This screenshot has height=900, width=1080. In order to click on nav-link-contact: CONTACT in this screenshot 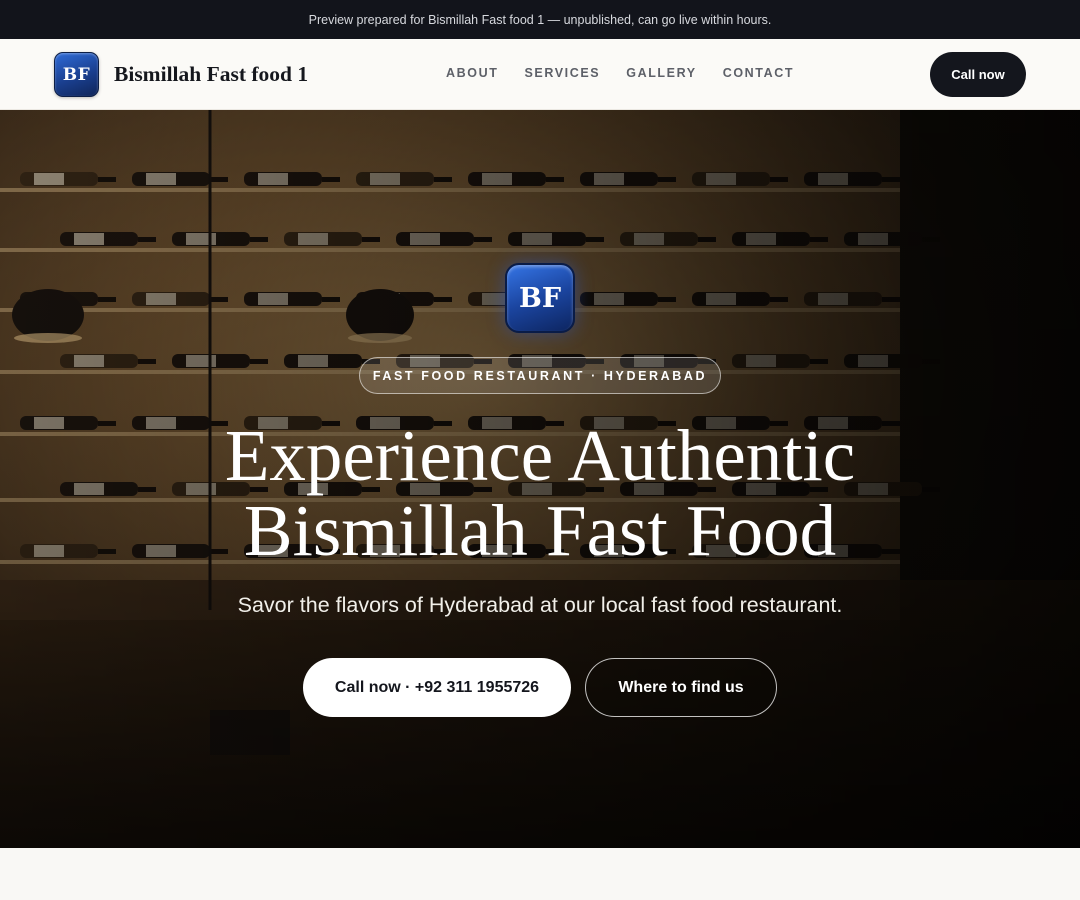, I will do `click(758, 73)`.